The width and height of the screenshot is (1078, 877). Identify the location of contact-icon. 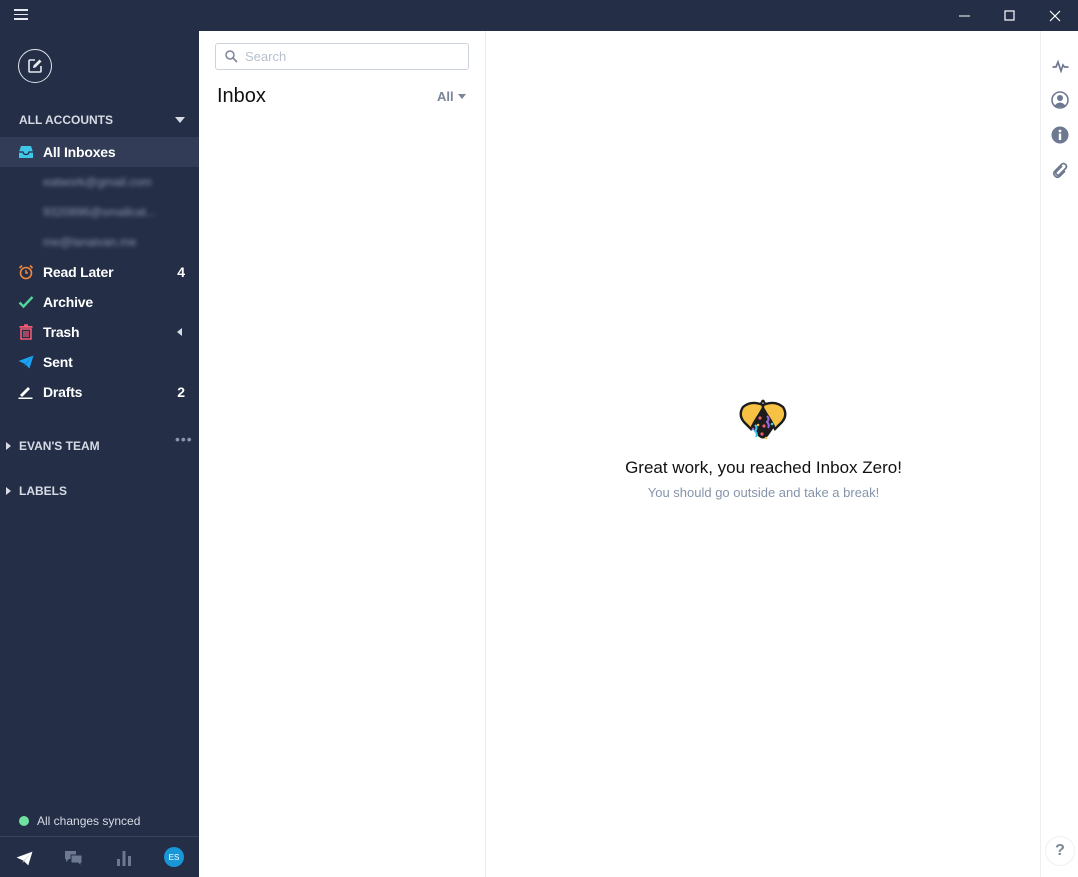
(1060, 100).